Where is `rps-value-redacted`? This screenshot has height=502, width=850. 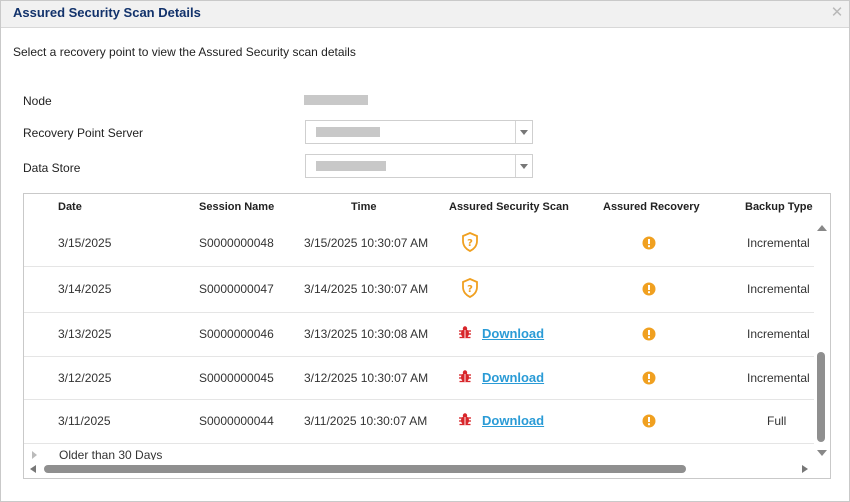
rps-value-redacted is located at coordinates (348, 132).